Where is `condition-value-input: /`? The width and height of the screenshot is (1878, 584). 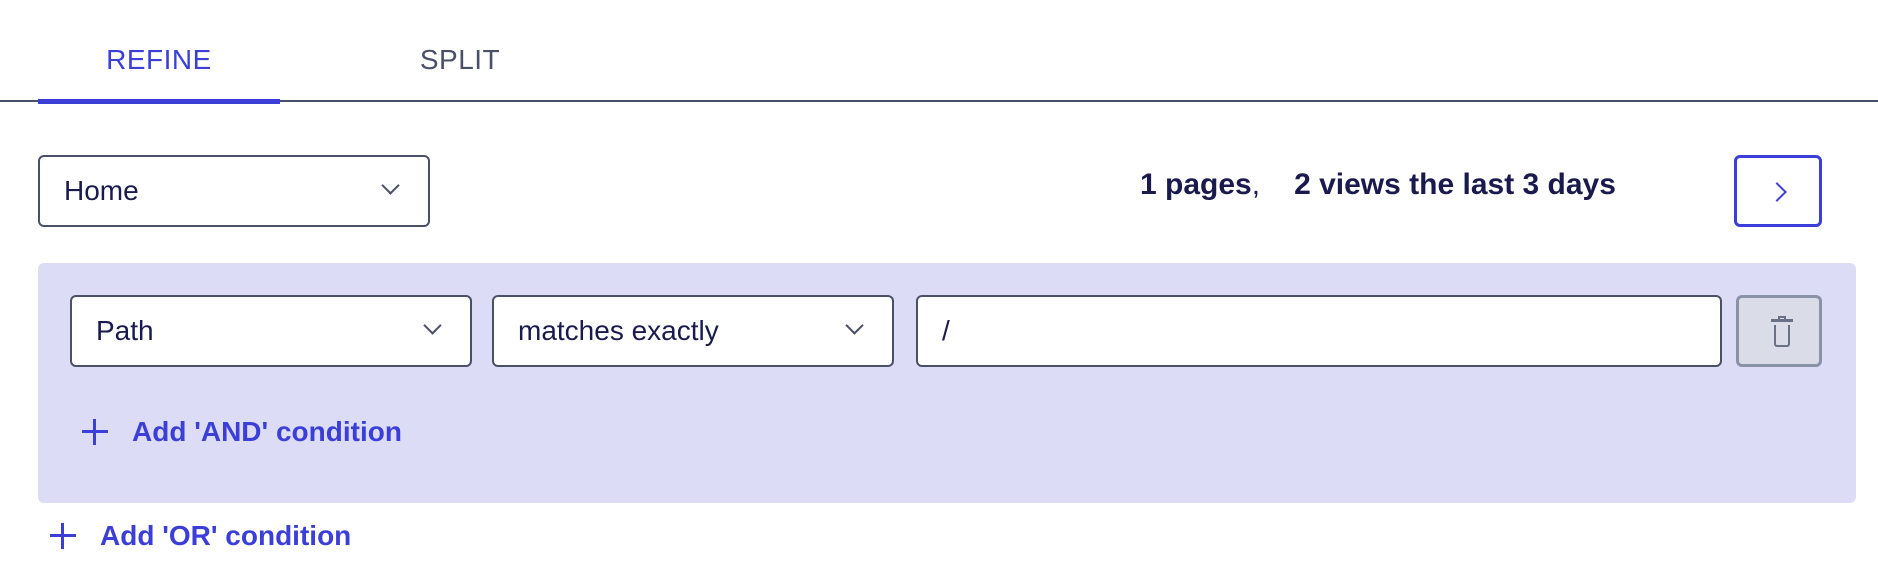
condition-value-input: / is located at coordinates (1319, 331).